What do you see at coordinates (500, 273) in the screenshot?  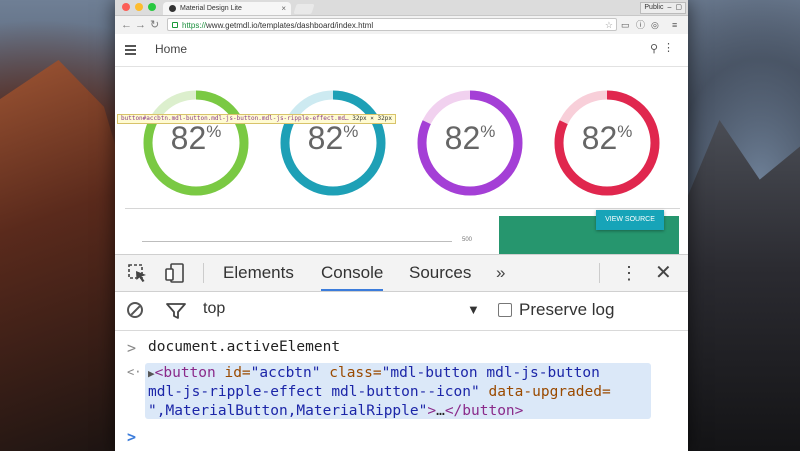 I see `more-tabs-button: »` at bounding box center [500, 273].